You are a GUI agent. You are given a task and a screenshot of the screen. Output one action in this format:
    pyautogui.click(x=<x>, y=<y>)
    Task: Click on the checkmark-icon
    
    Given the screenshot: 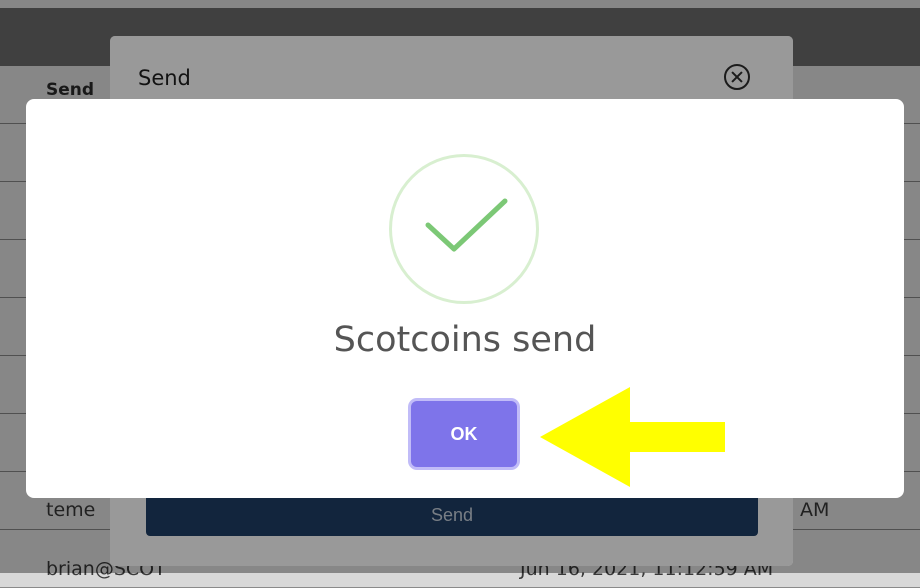 What is the action you would take?
    pyautogui.click(x=464, y=229)
    